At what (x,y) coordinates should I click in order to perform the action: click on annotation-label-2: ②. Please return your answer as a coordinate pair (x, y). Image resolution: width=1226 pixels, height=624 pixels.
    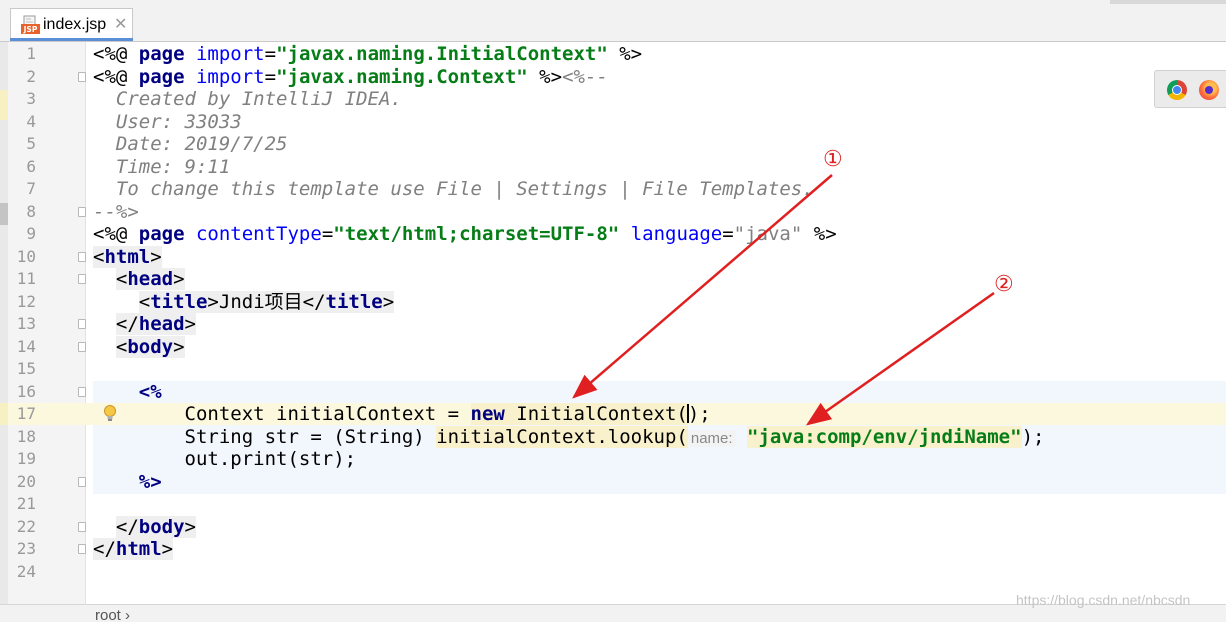
    Looking at the image, I should click on (1004, 284).